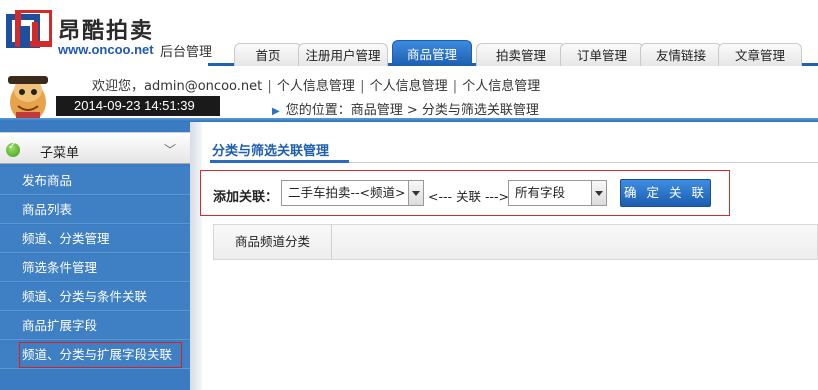 Image resolution: width=818 pixels, height=390 pixels. Describe the element at coordinates (468, 196) in the screenshot. I see `relation-arrow-text: <--- 关联 --->` at that location.